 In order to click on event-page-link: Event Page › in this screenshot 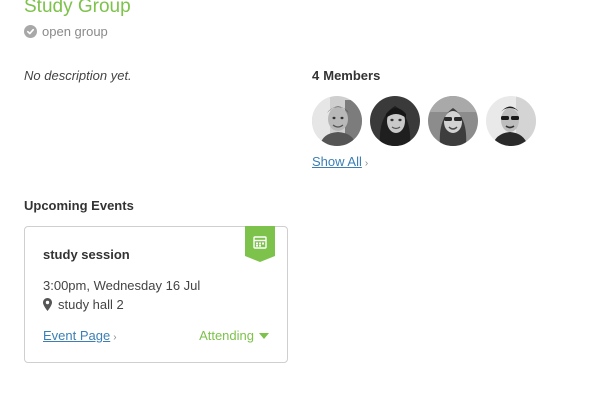, I will do `click(80, 335)`.